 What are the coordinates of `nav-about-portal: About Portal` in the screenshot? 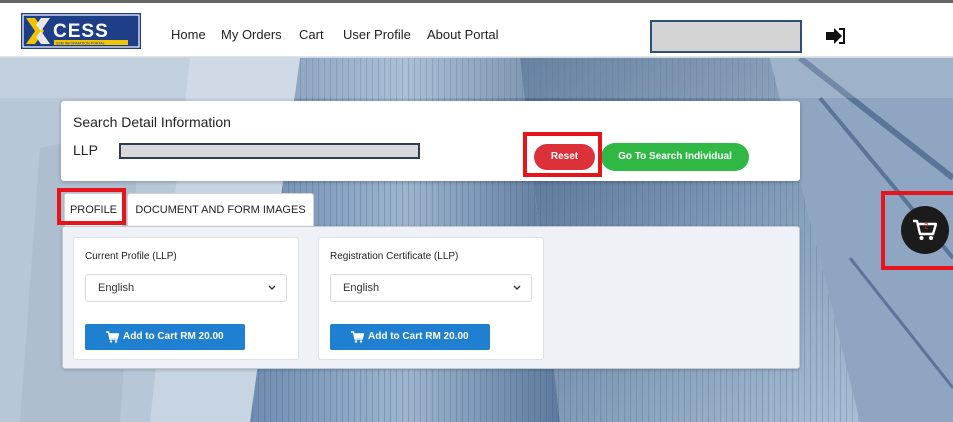 It's located at (463, 34).